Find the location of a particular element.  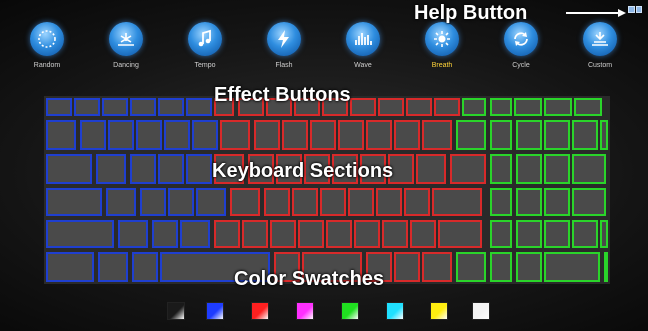

effect-button-dancing: Dancing is located at coordinates (126, 45).